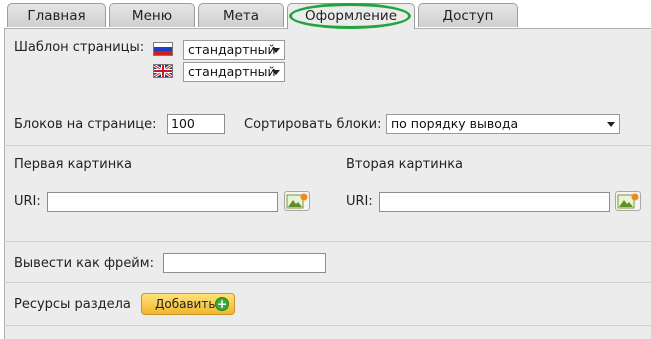 This screenshot has height=339, width=651. What do you see at coordinates (73, 164) in the screenshot?
I see `first-image-title: Первая картинка` at bounding box center [73, 164].